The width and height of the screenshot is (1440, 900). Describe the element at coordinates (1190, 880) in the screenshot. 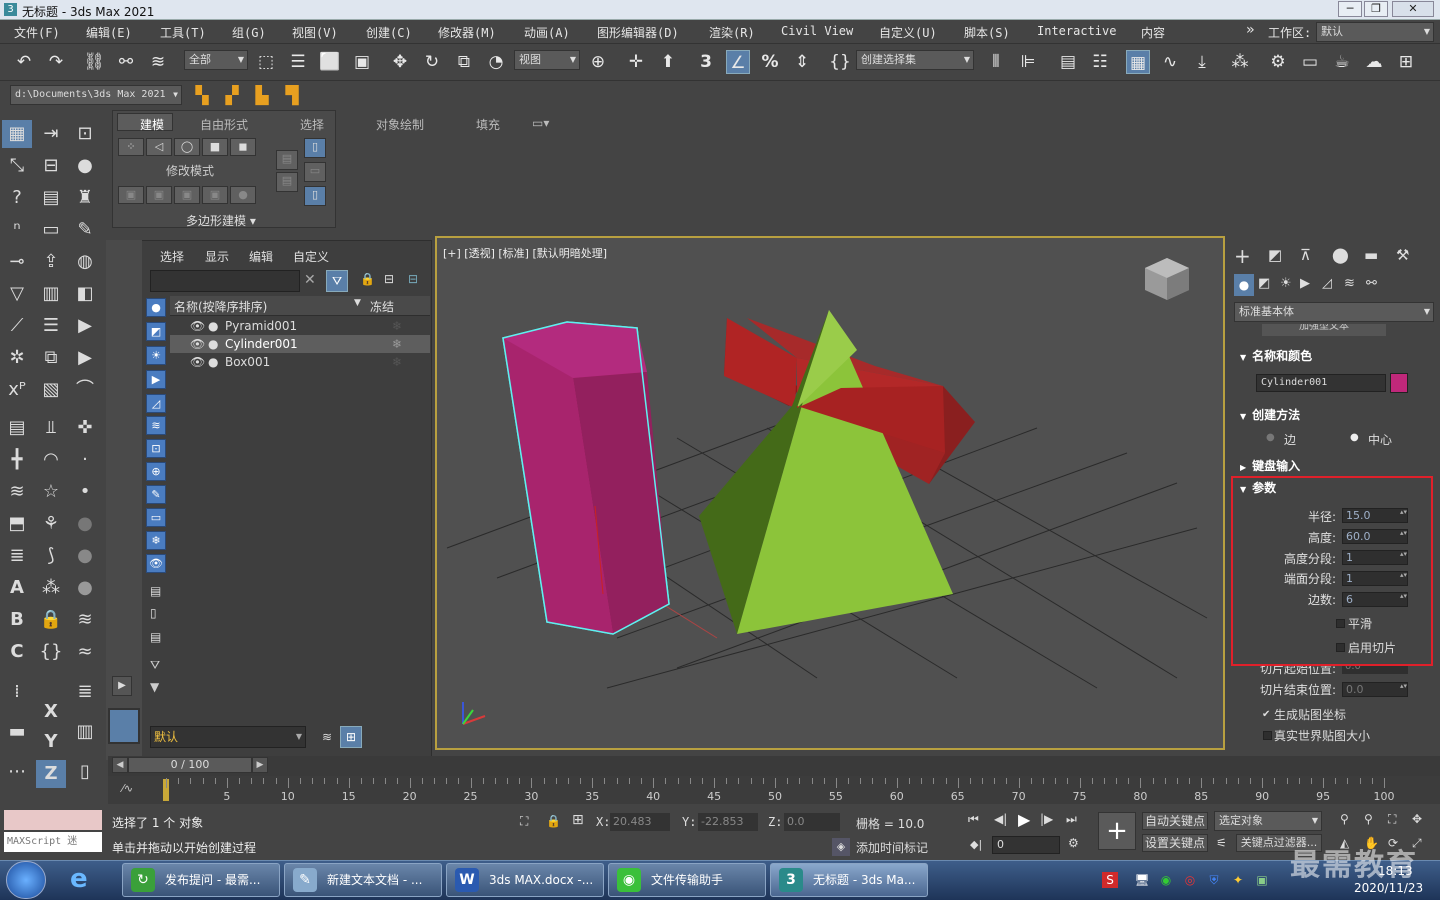

I see `antivirus-tray-icon: ◎` at that location.